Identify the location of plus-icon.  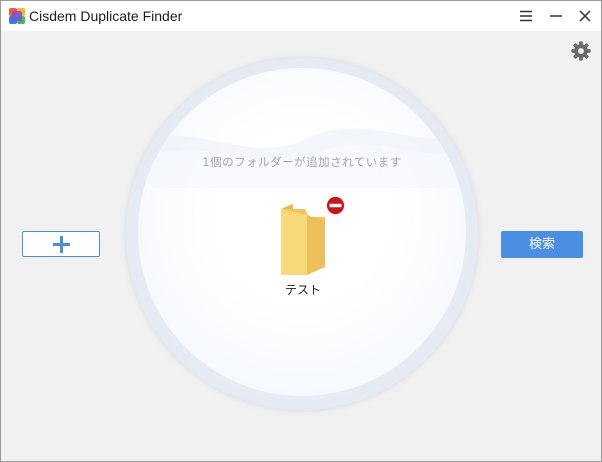
(61, 244).